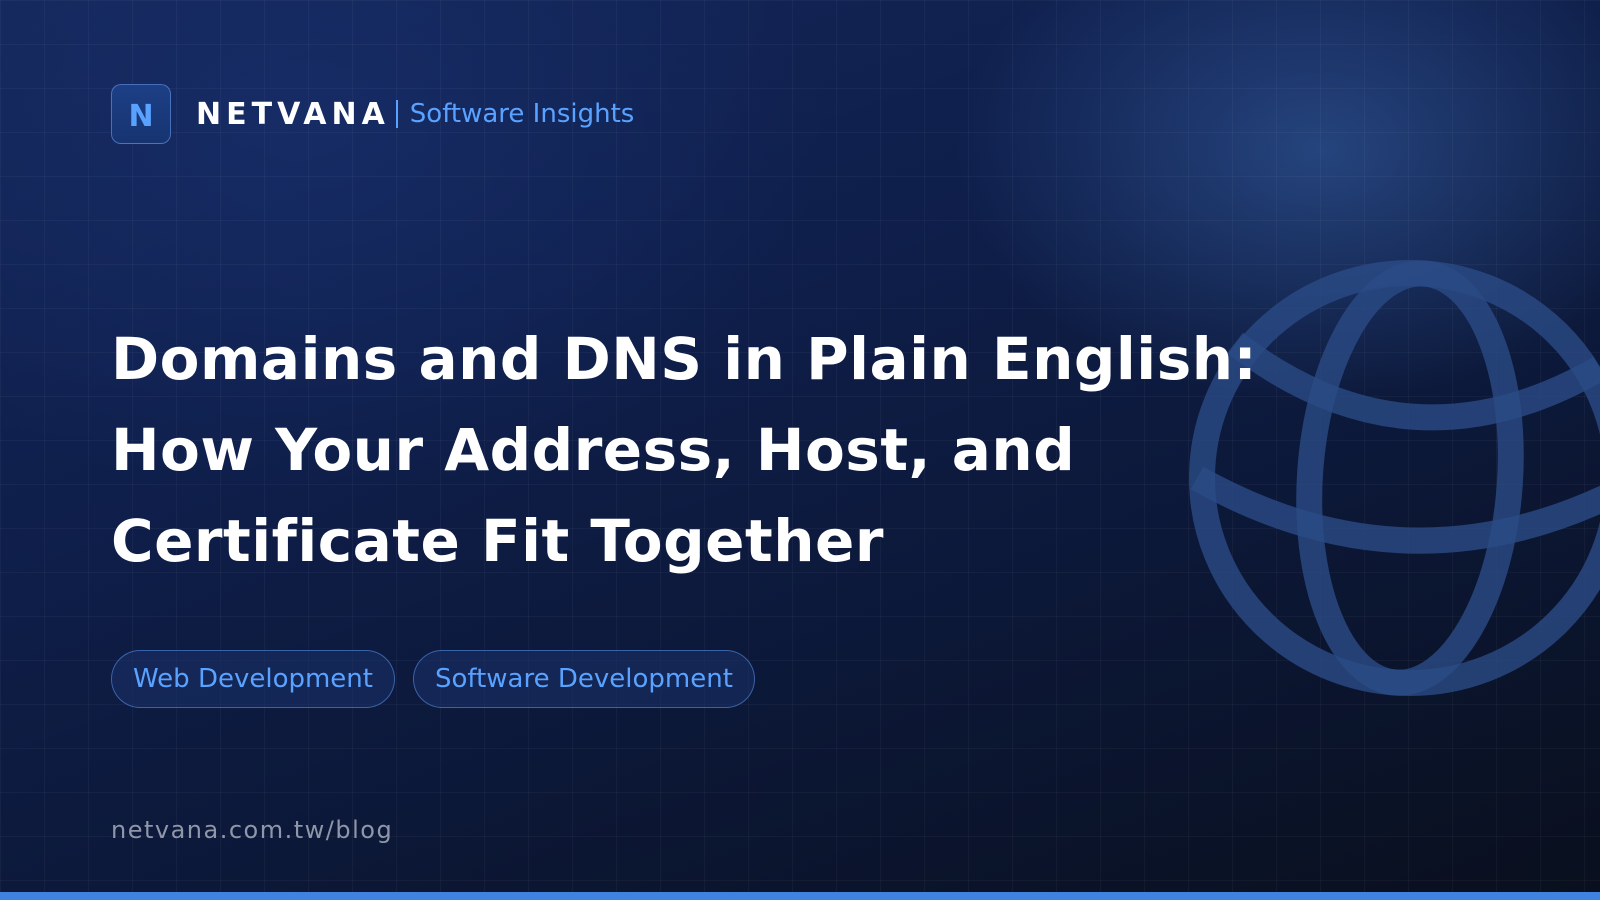  I want to click on brand-name: NETVANA, so click(293, 114).